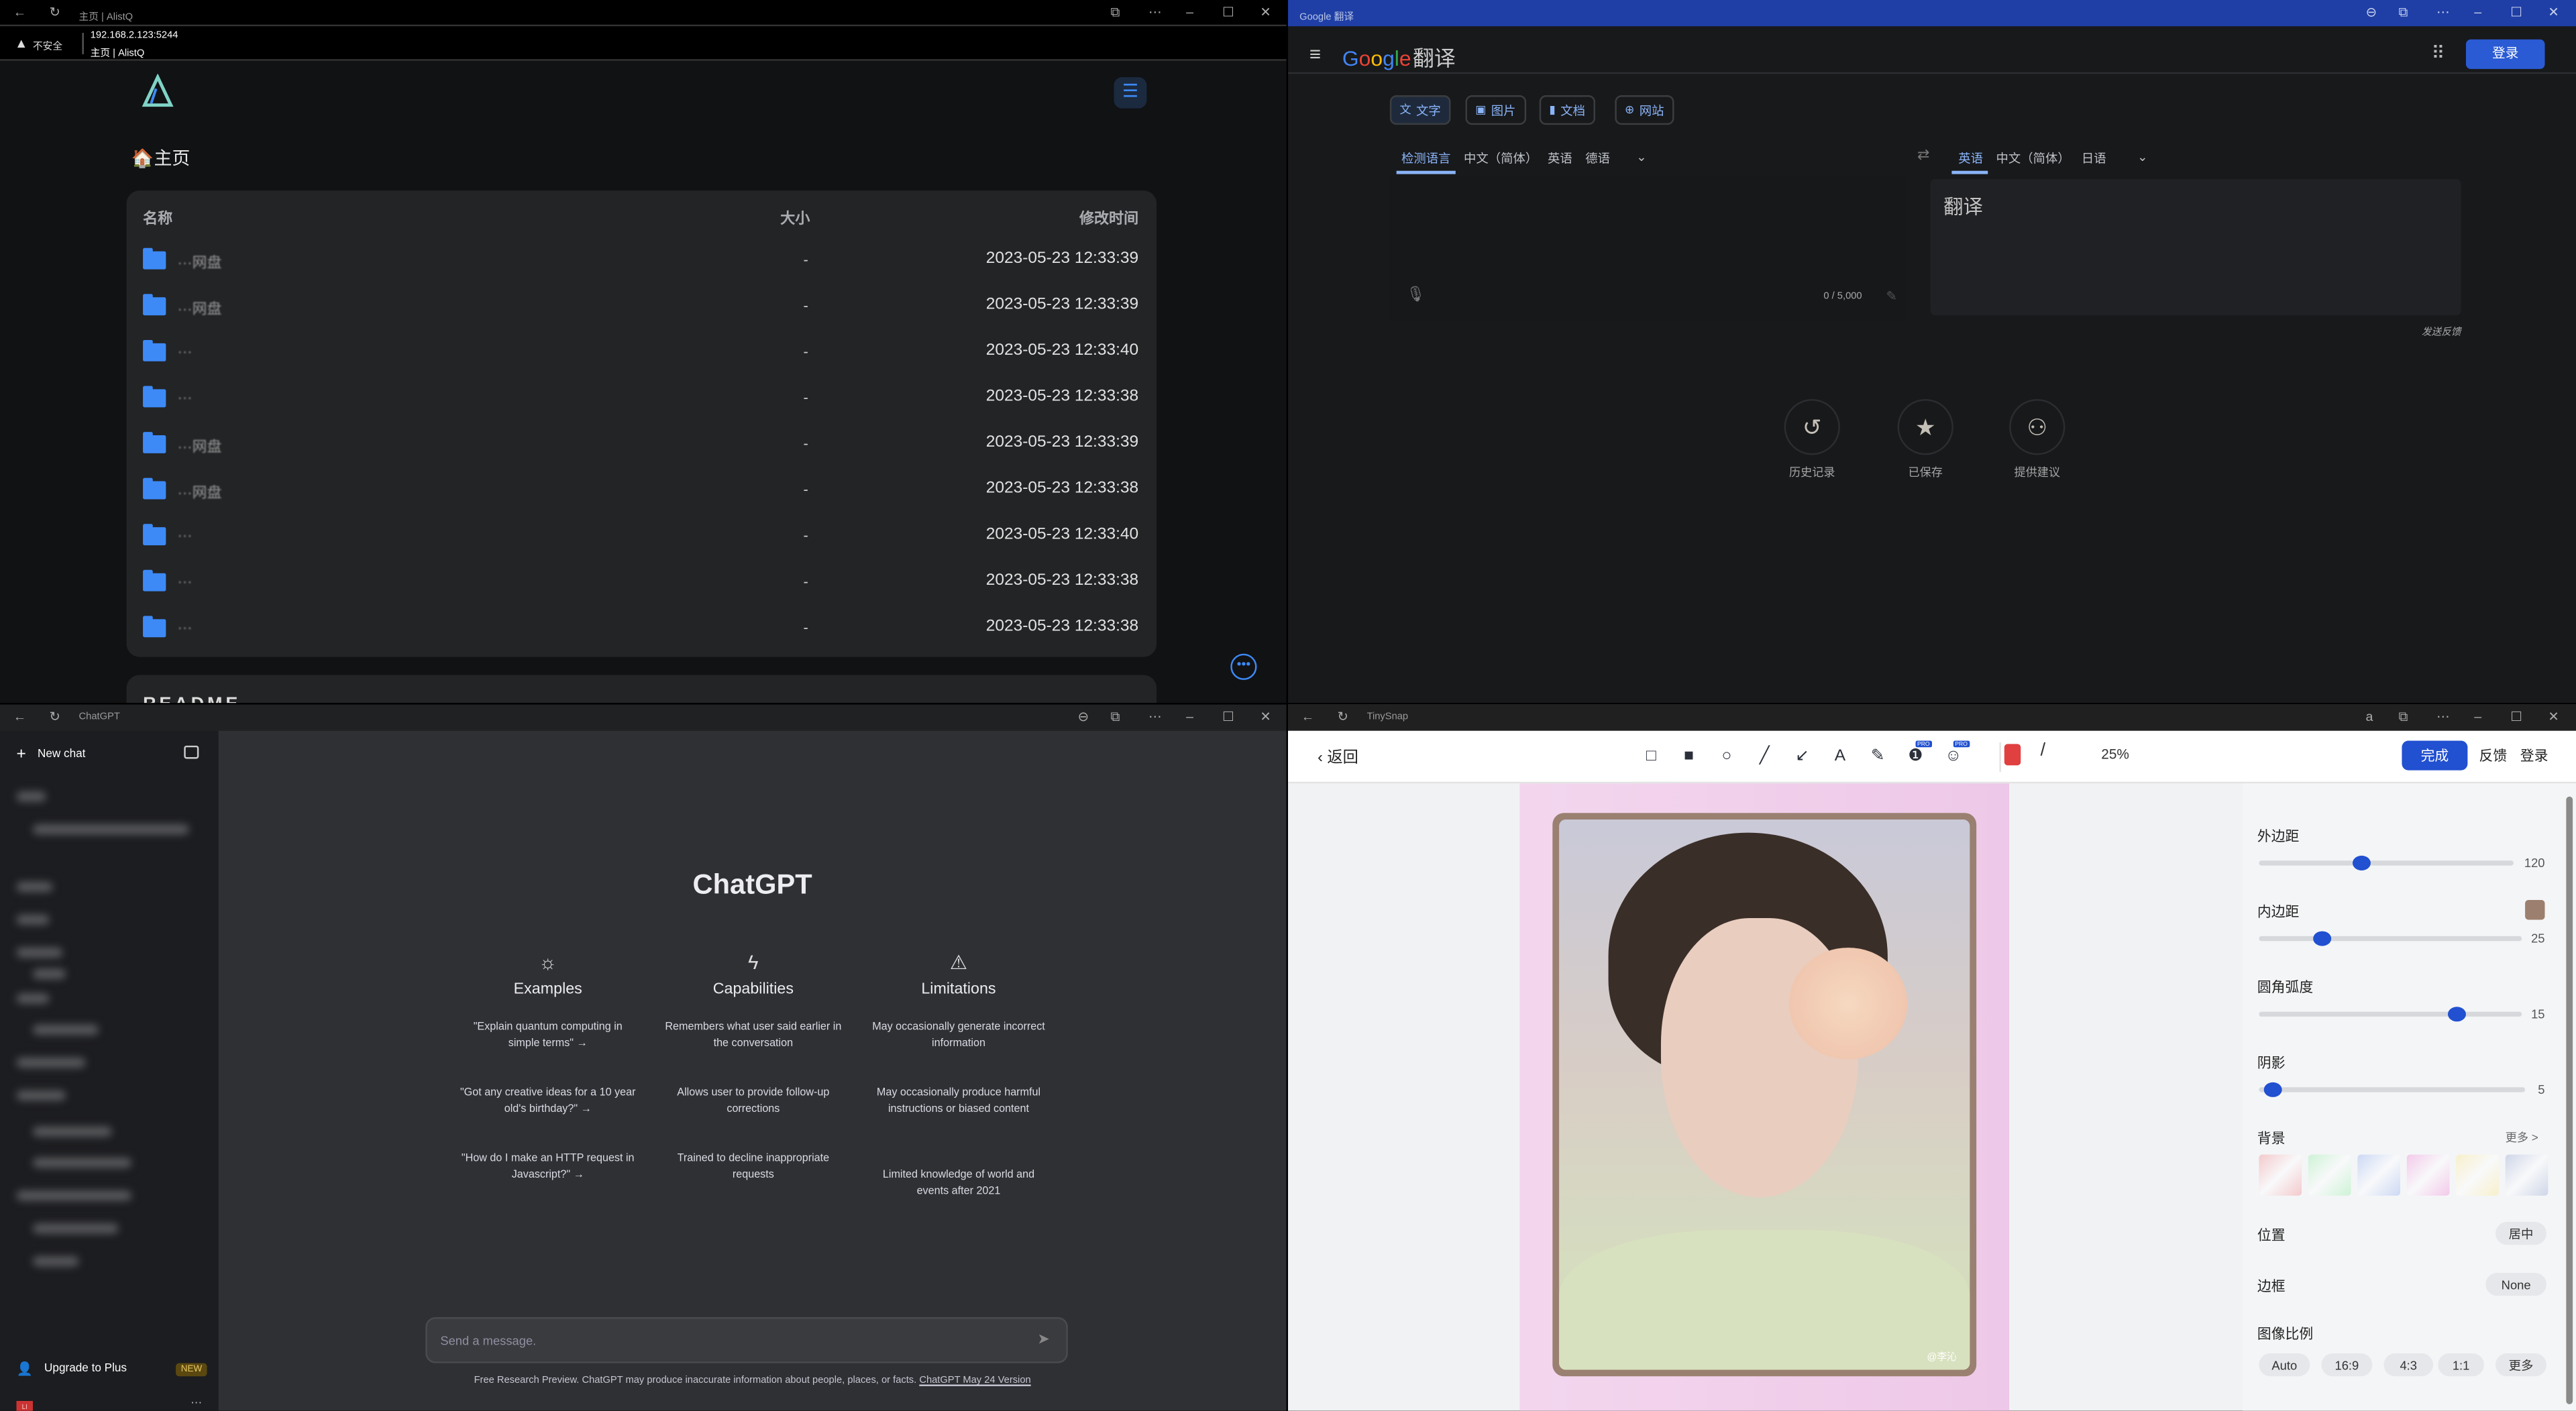 The height and width of the screenshot is (1411, 2576). Describe the element at coordinates (2569, 1100) in the screenshot. I see `scrollbar` at that location.